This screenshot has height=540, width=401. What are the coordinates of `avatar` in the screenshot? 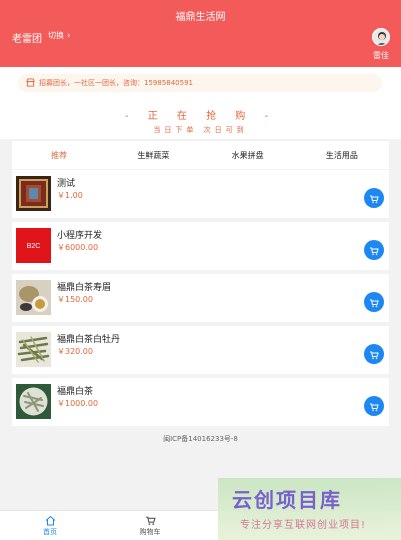 It's located at (381, 37).